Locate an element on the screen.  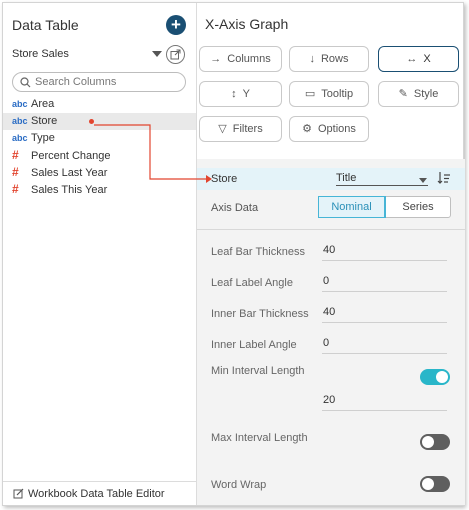
tooltip-icon: ▭ is located at coordinates (310, 94).